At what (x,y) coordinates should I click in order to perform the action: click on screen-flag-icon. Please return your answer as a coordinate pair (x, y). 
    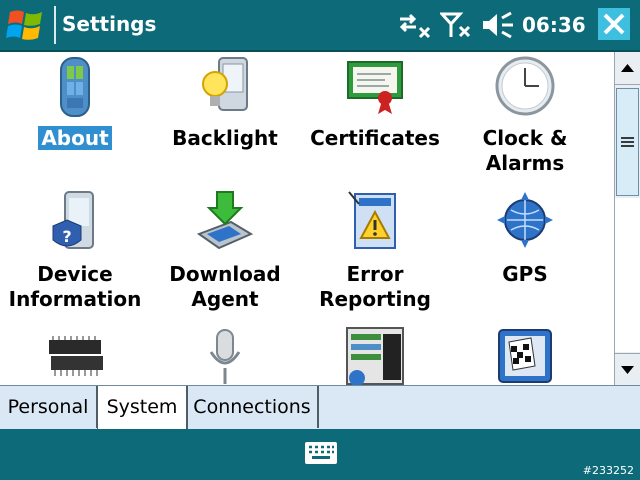
    Looking at the image, I should click on (525, 356).